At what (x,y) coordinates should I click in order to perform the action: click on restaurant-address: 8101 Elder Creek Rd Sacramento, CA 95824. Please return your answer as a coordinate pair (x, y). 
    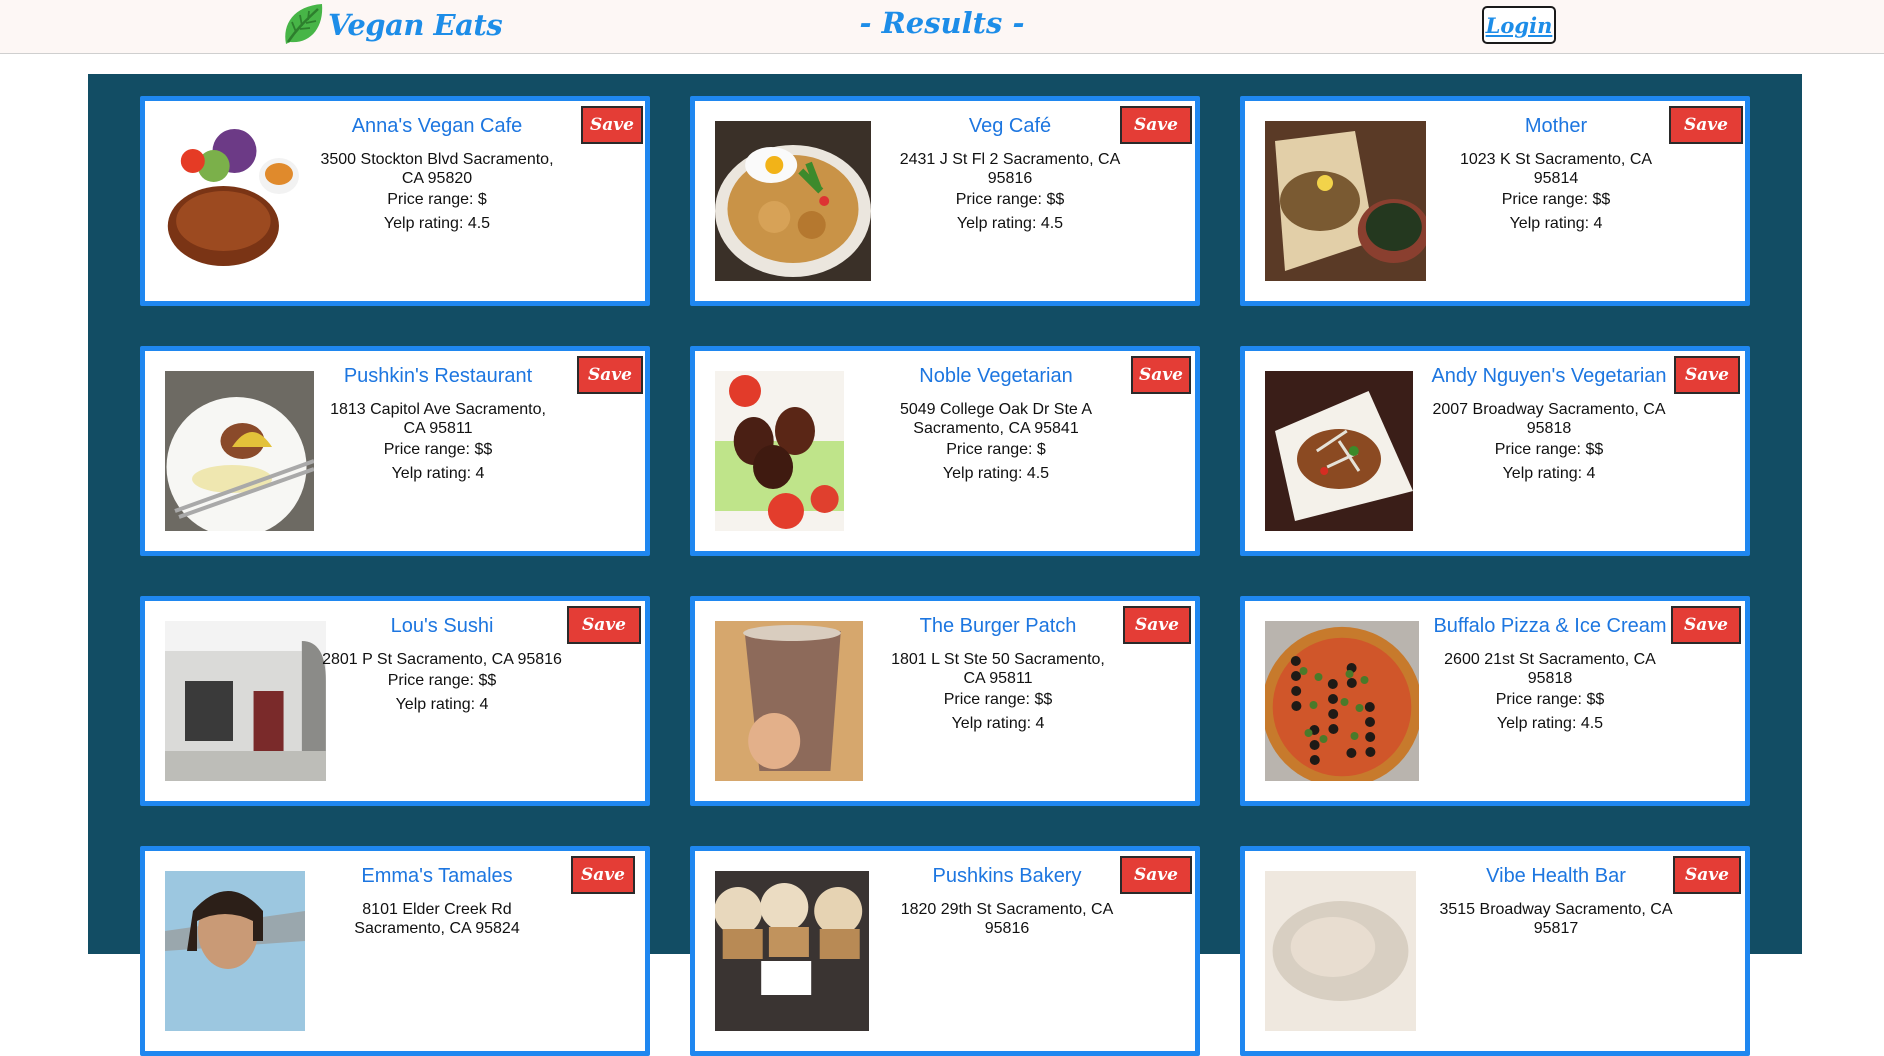
    Looking at the image, I should click on (437, 919).